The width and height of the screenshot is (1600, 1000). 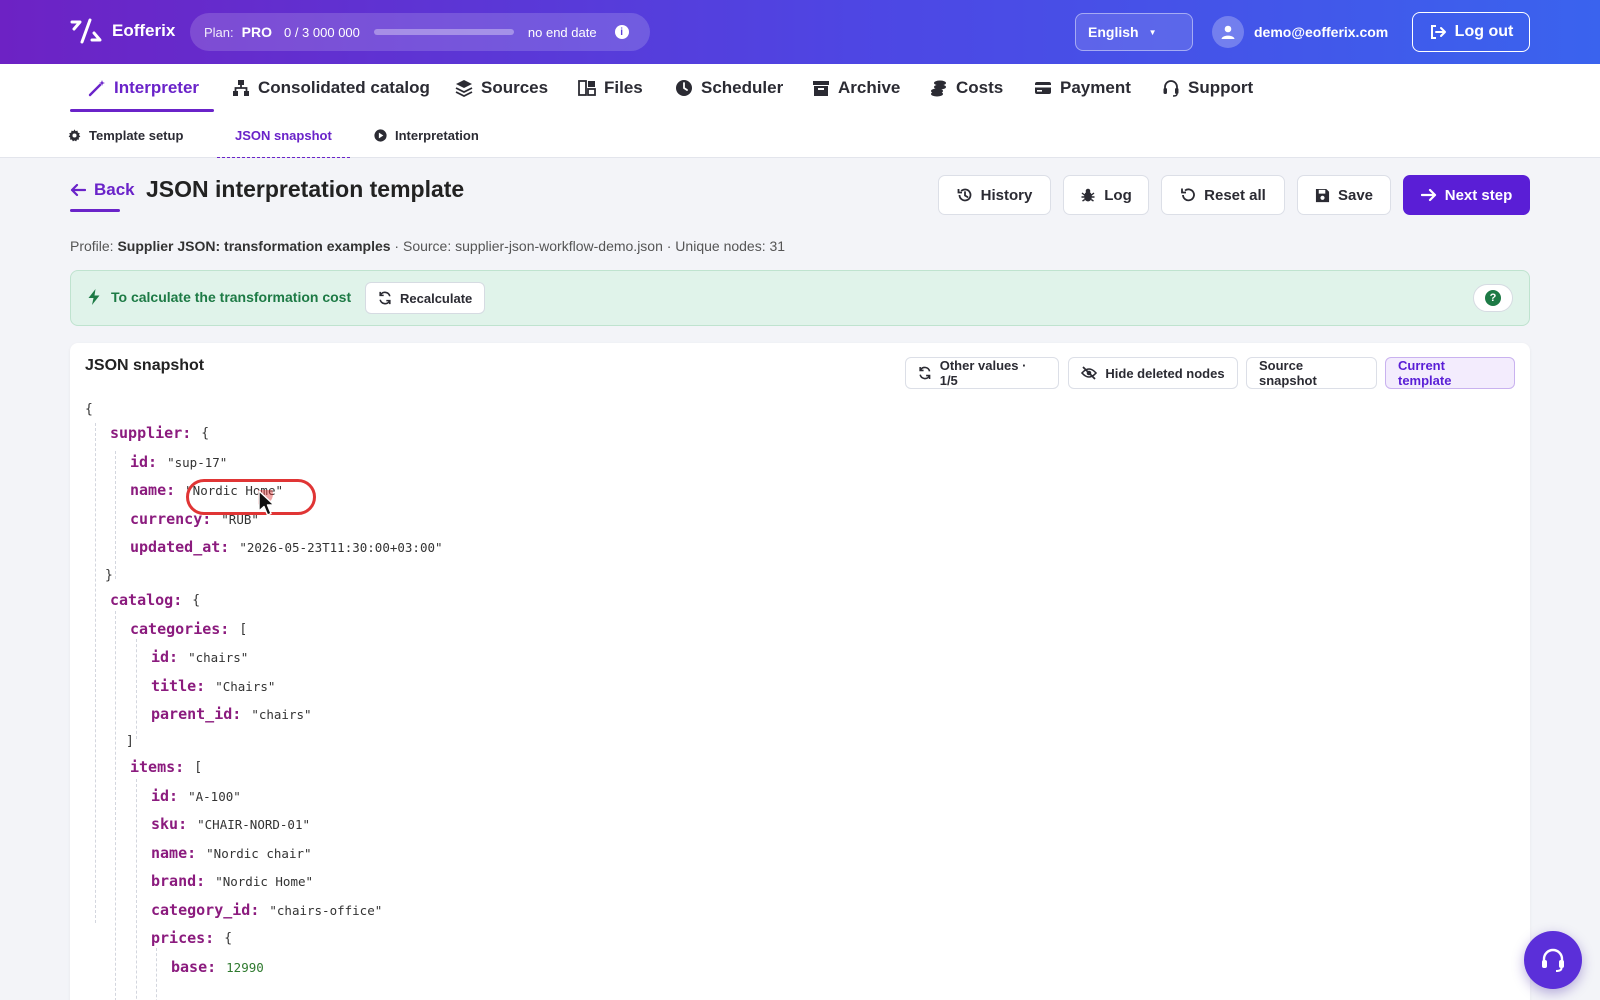 What do you see at coordinates (380, 135) in the screenshot?
I see `play-circle-icon` at bounding box center [380, 135].